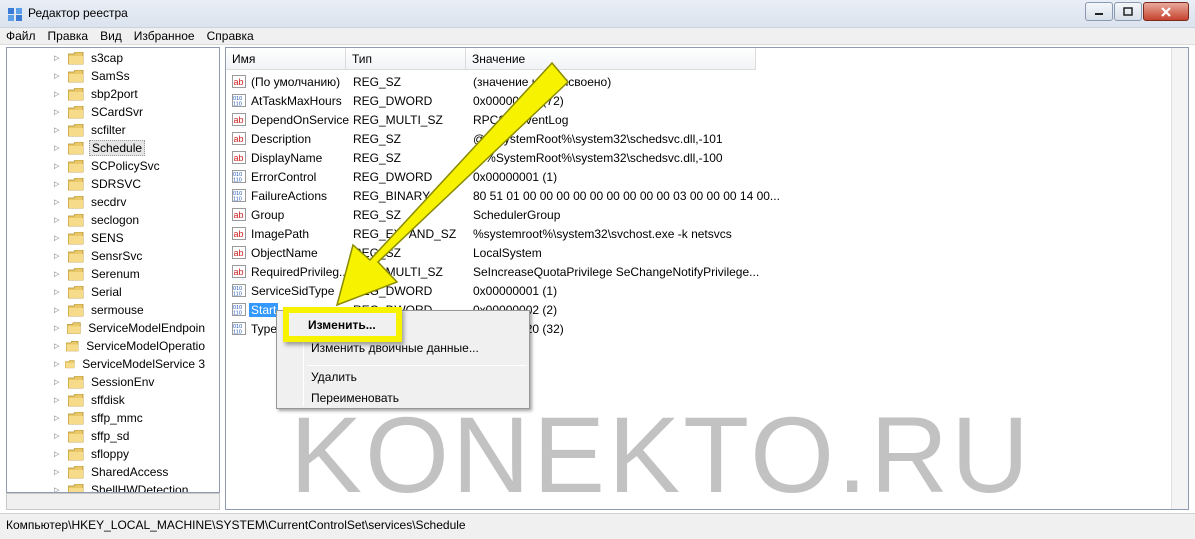  Describe the element at coordinates (107, 202) in the screenshot. I see `tree-item: ▷ secdrv` at that location.